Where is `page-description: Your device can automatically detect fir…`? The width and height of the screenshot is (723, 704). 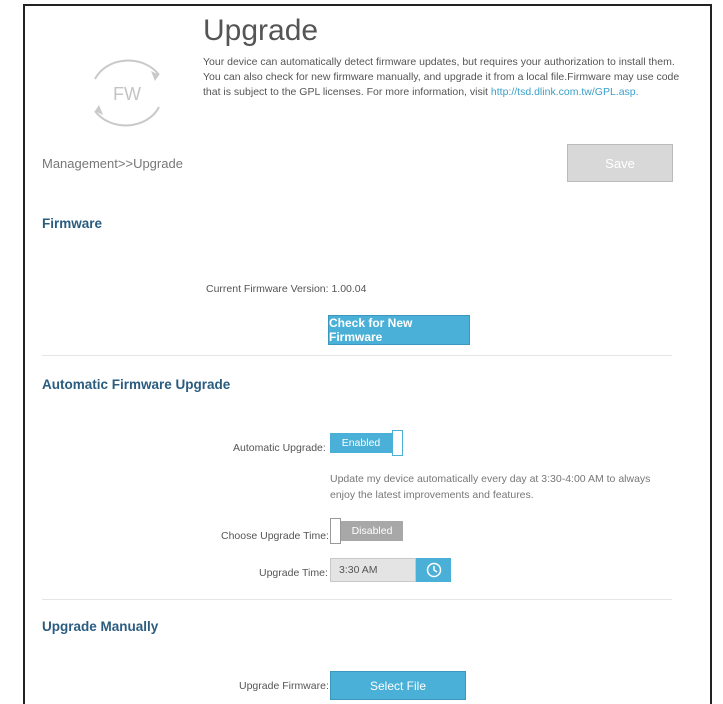 page-description: Your device can automatically detect fir… is located at coordinates (448, 77).